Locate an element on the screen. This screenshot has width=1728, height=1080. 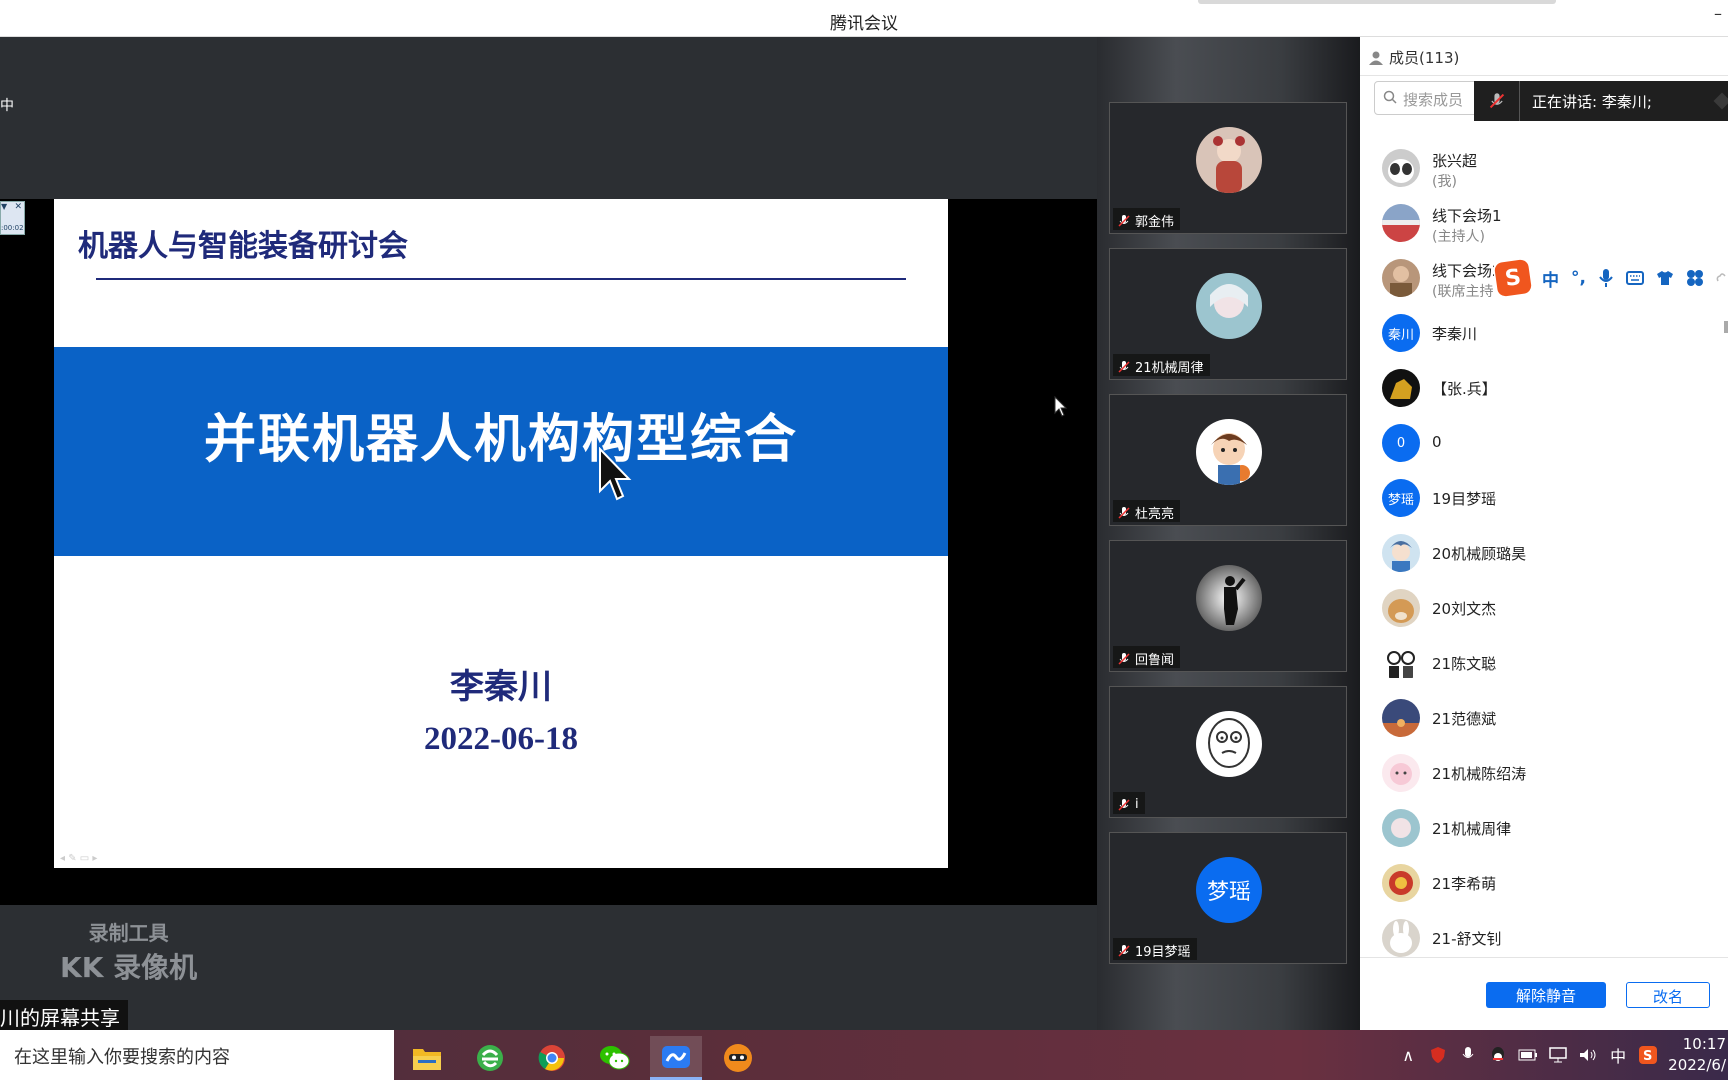
list-item: 【张.兵】 is located at coordinates (1544, 388).